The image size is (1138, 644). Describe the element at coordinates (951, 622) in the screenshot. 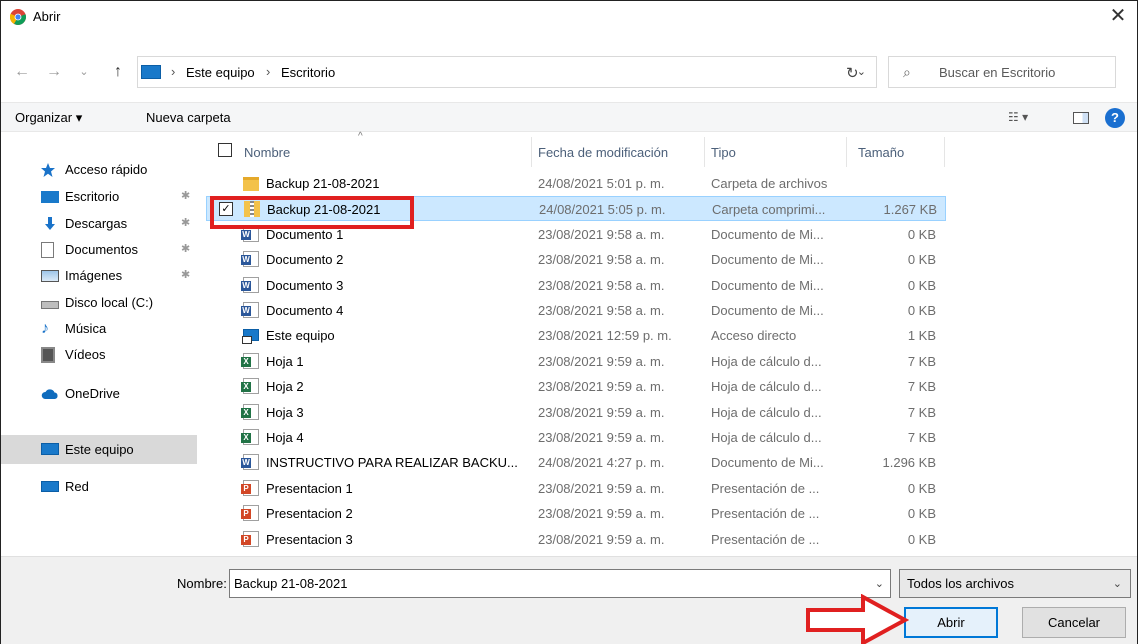

I see `open-button: Abrir` at that location.